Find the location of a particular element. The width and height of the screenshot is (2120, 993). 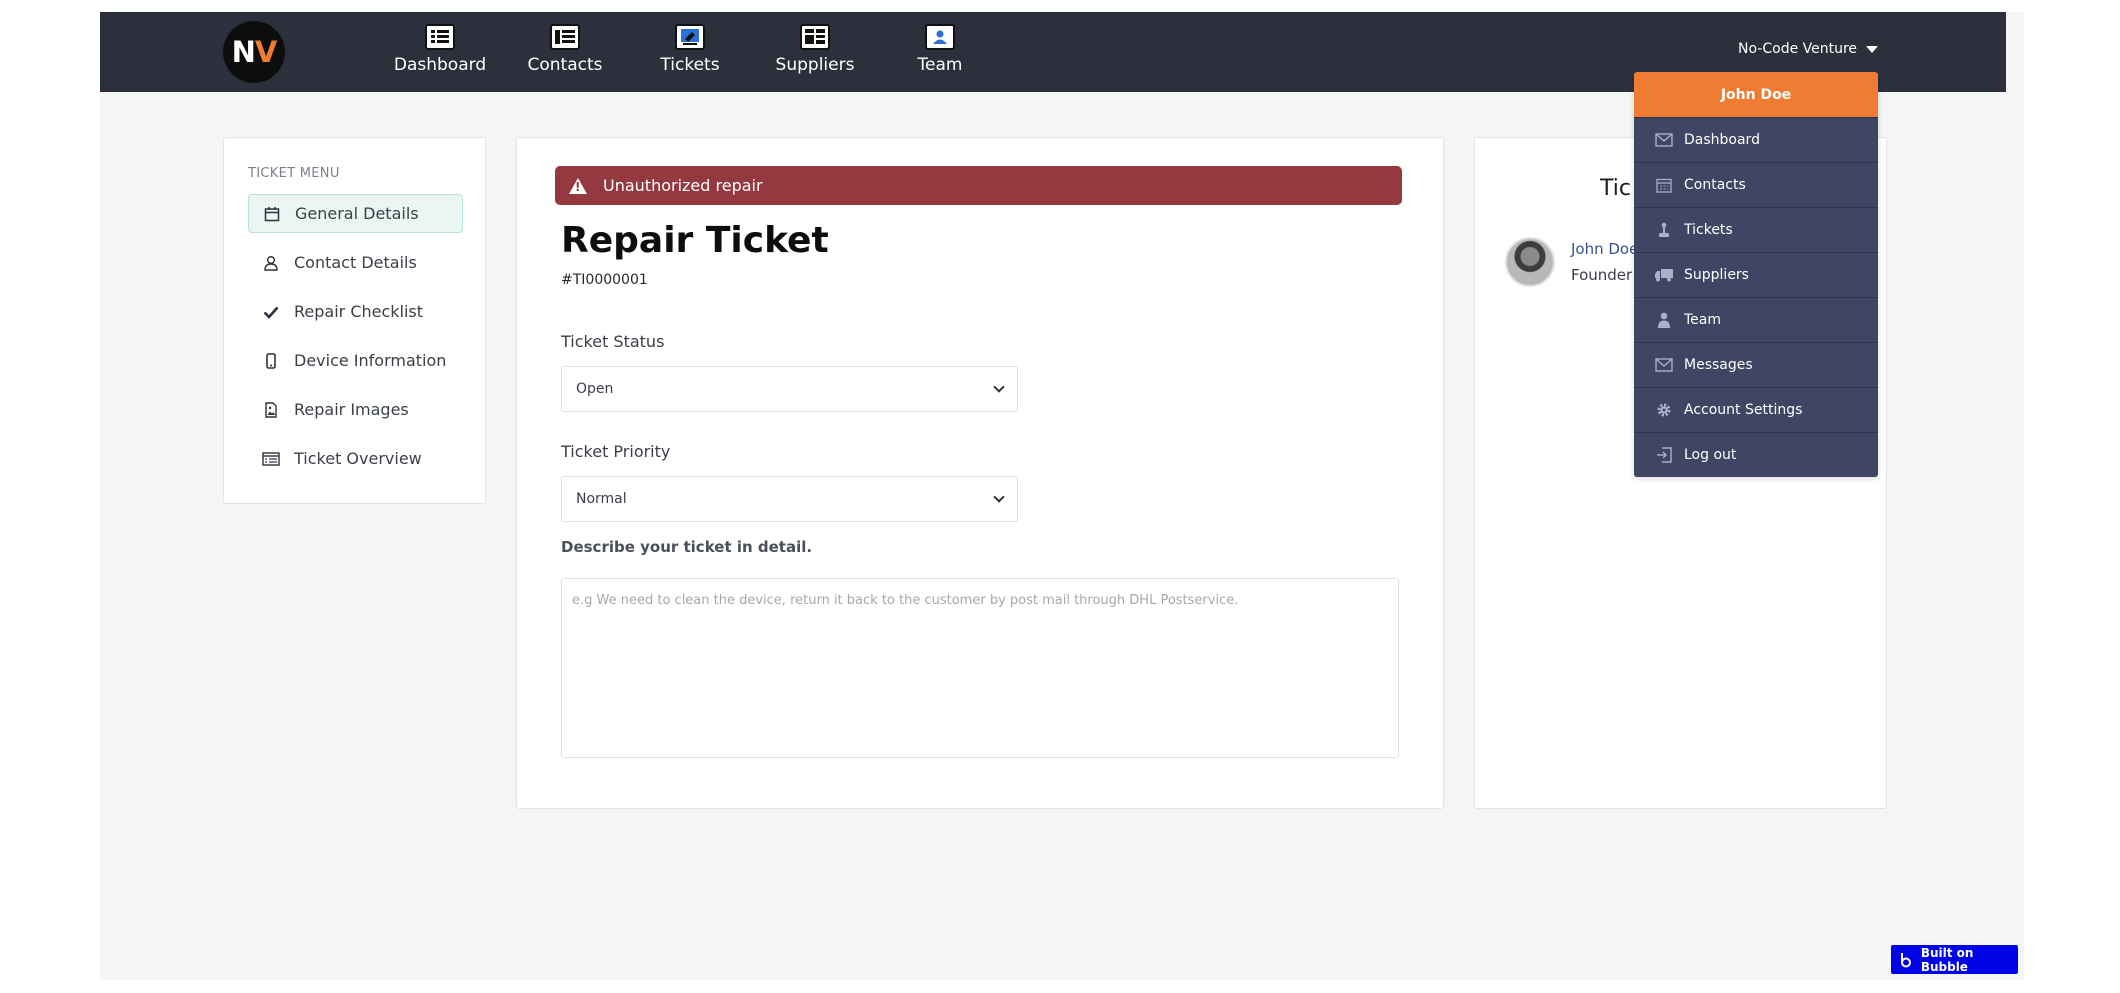

dropdown-item-label: Team is located at coordinates (1703, 320).